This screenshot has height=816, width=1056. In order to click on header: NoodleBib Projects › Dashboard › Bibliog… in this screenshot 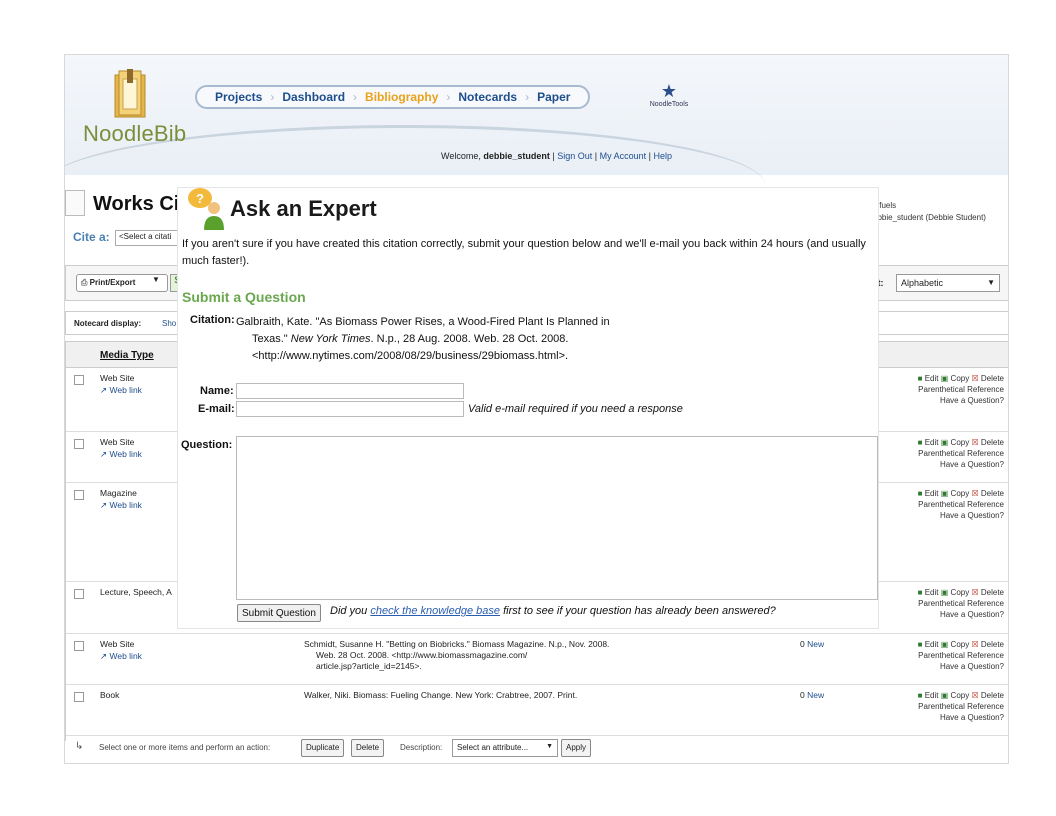, I will do `click(536, 115)`.